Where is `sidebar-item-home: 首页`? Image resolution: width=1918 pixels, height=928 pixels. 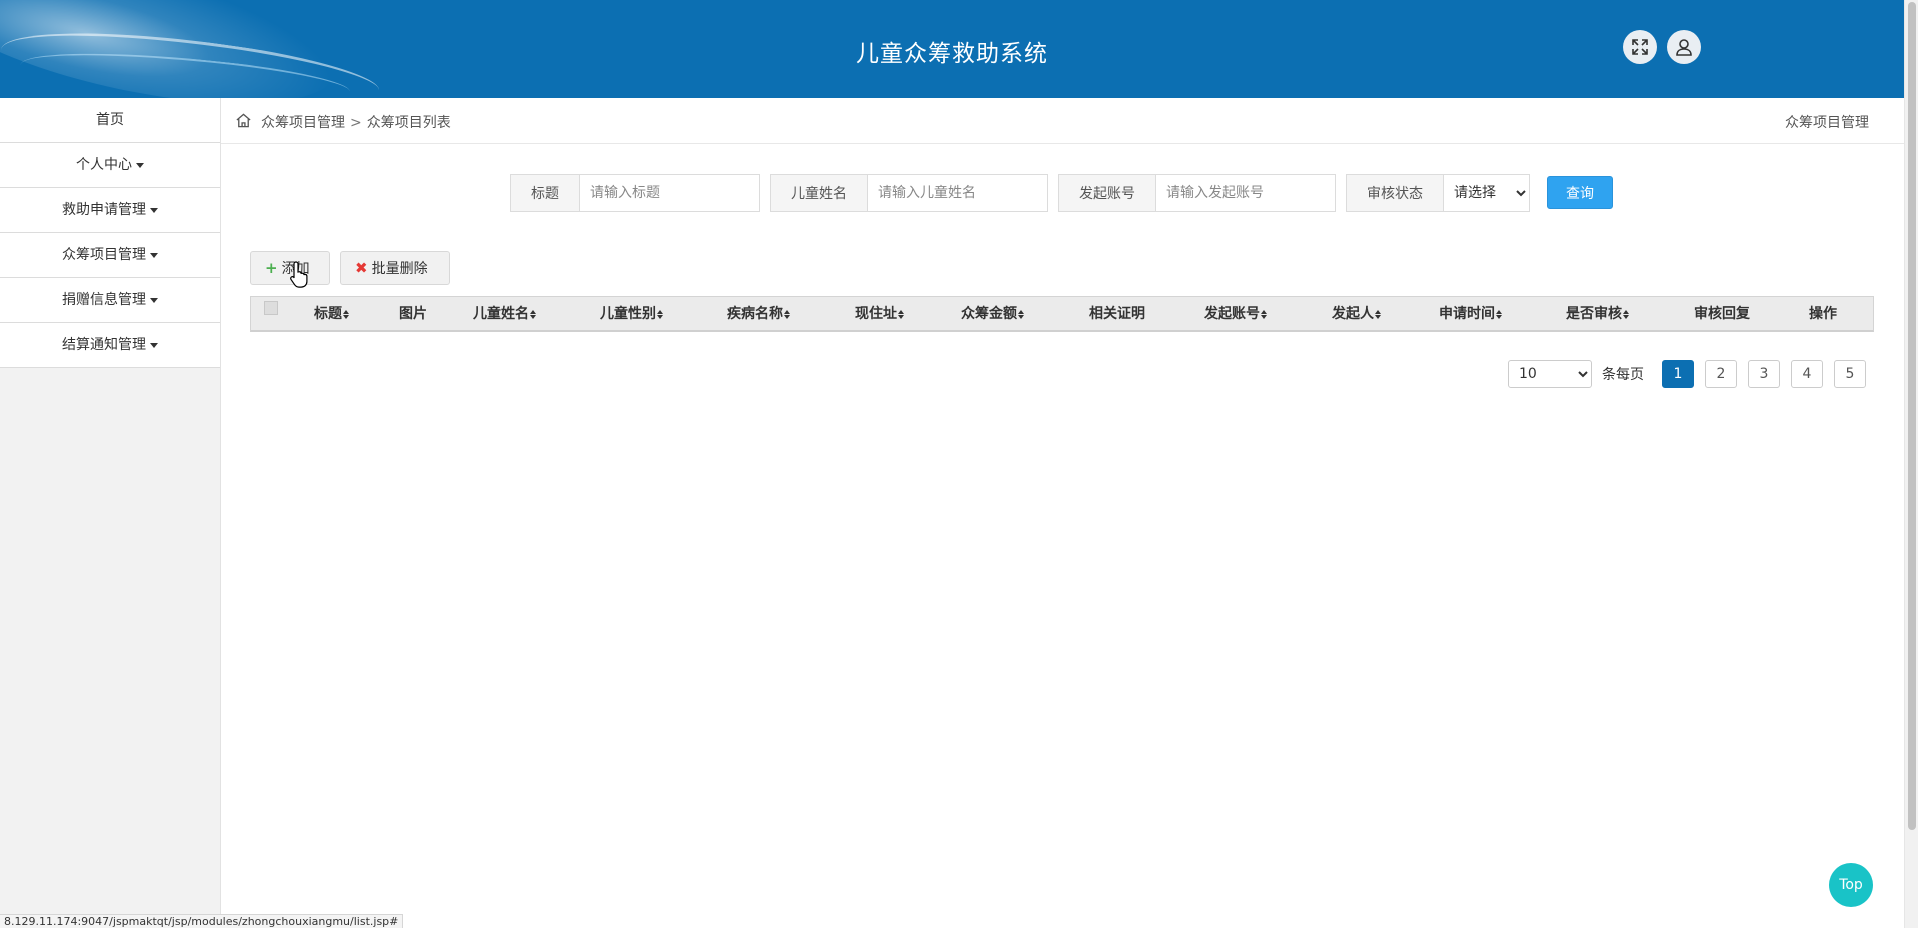
sidebar-item-home: 首页 is located at coordinates (110, 120).